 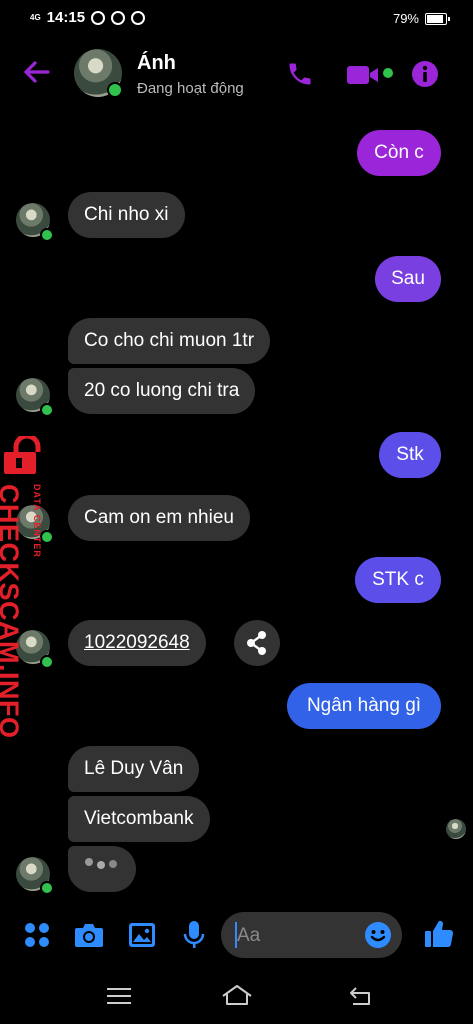 I want to click on message-incoming: Lê Duy Vân, so click(x=134, y=769).